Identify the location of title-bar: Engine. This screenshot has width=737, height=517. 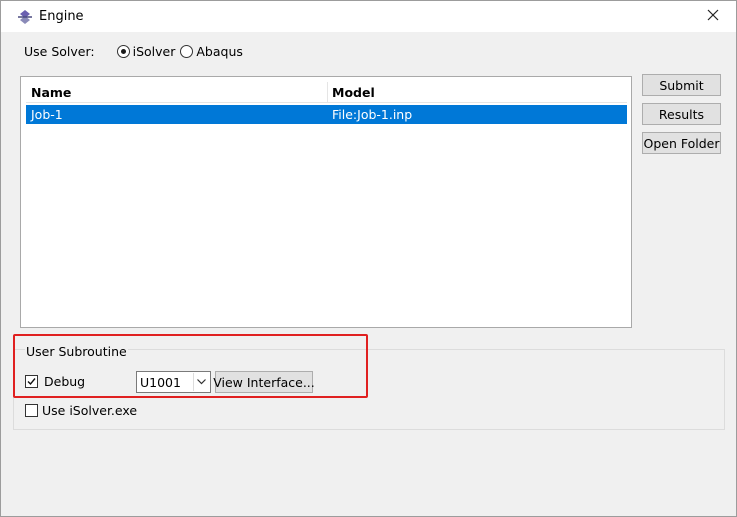
(368, 16).